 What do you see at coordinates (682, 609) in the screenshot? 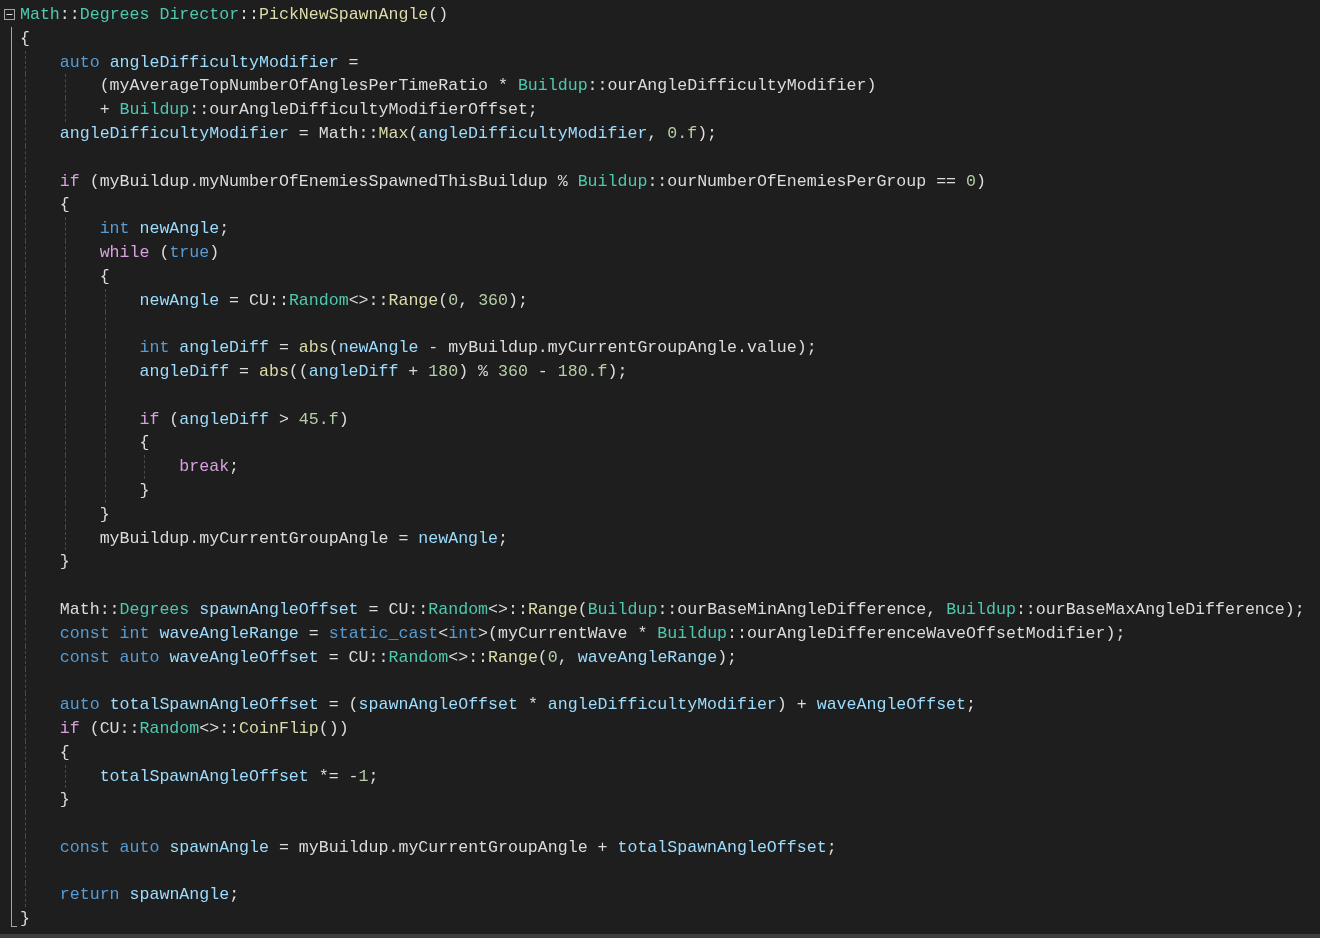
I see `code-line: Math::Degrees spawnAngleOffset = CU::Random<>::Range(Buildup::ourBaseMinAngleDifference, Buildup::ourBaseMaxAngleDifference);` at bounding box center [682, 609].